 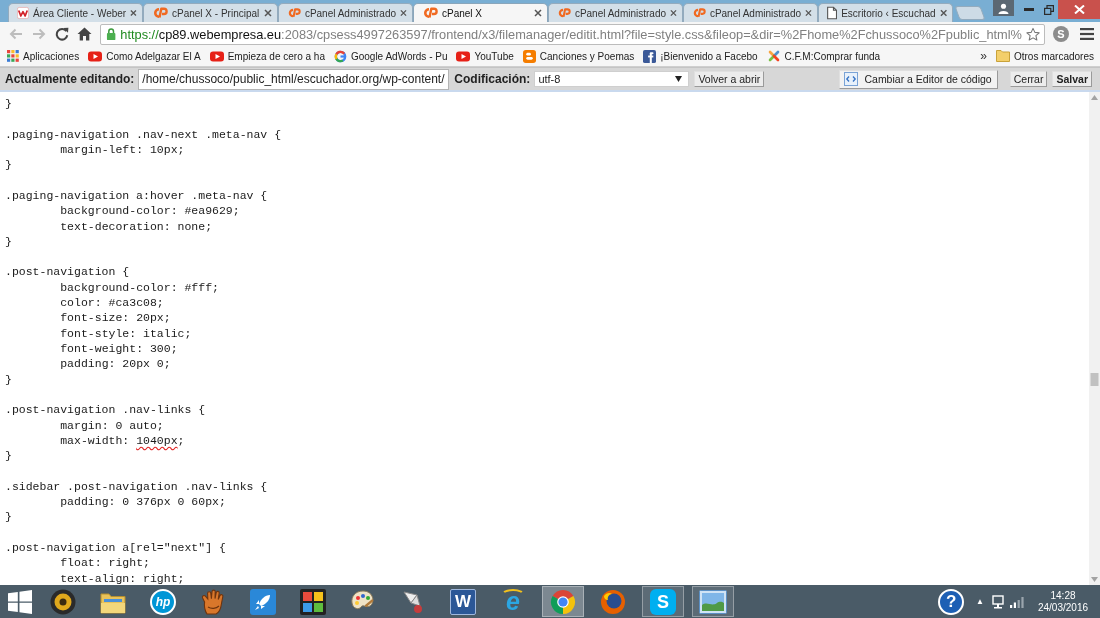 I want to click on bookmark-item: Aplicaciones, so click(x=43, y=56).